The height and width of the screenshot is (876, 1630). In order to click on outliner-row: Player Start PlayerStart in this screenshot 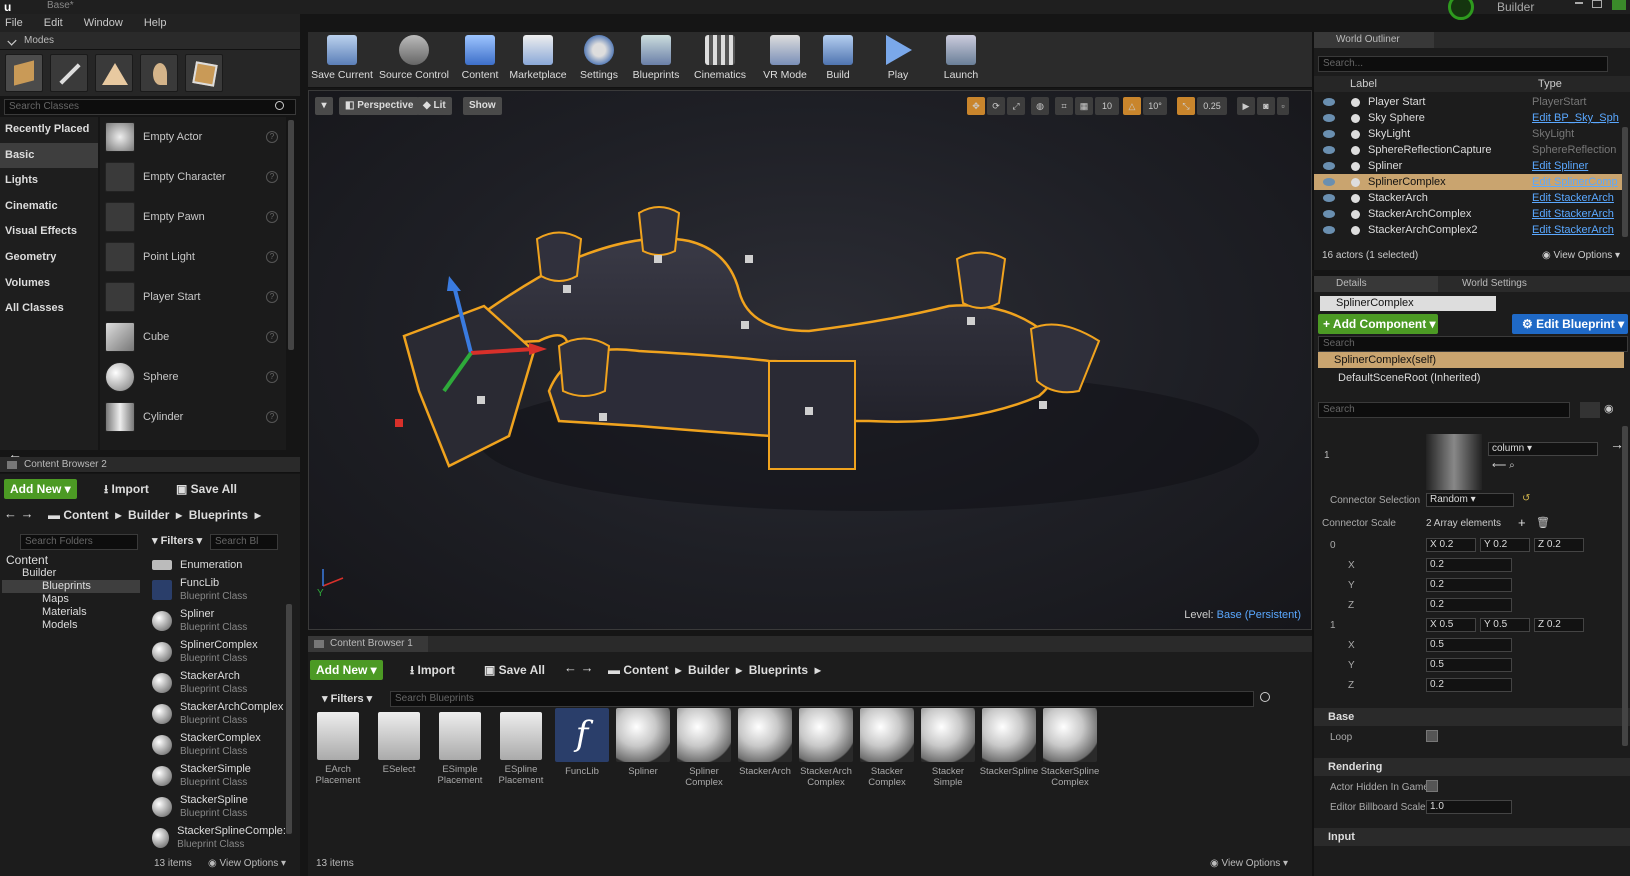, I will do `click(1469, 102)`.